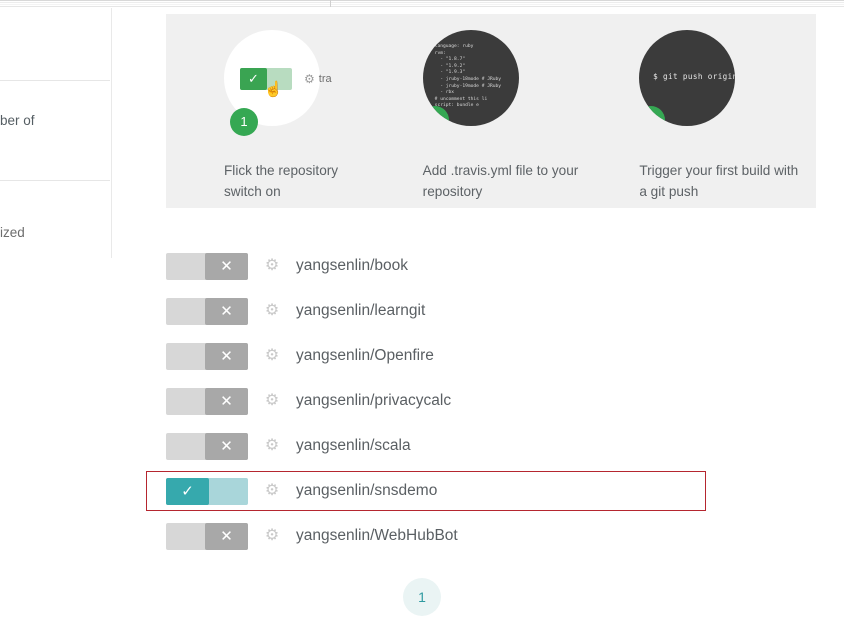 The height and width of the screenshot is (641, 844). What do you see at coordinates (325, 79) in the screenshot?
I see `step-1-clipped-label: tra` at bounding box center [325, 79].